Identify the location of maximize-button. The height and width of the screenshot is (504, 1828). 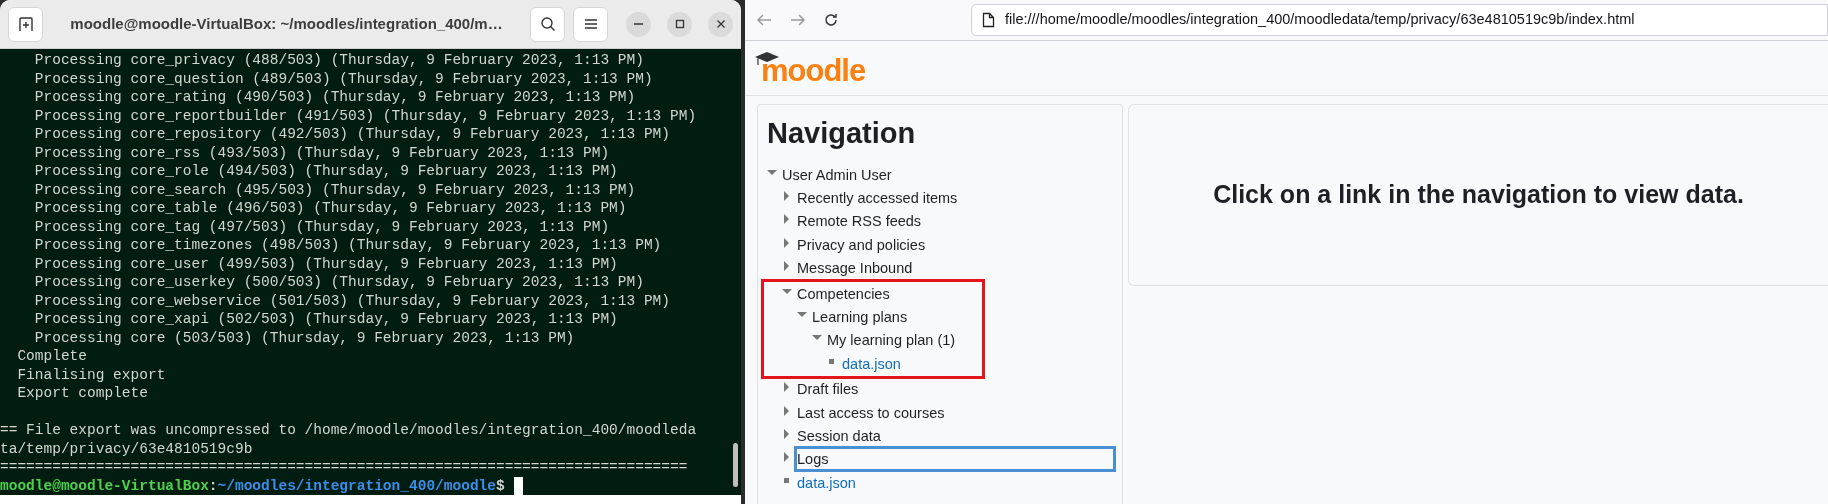
(679, 24).